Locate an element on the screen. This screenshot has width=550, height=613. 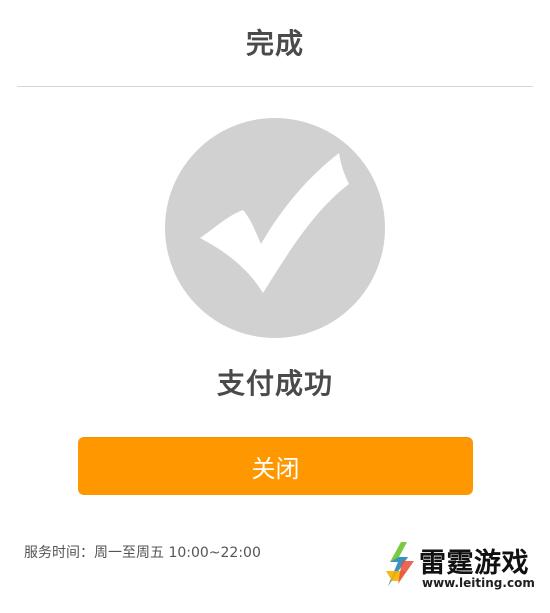
close-button: 关闭 is located at coordinates (275, 466).